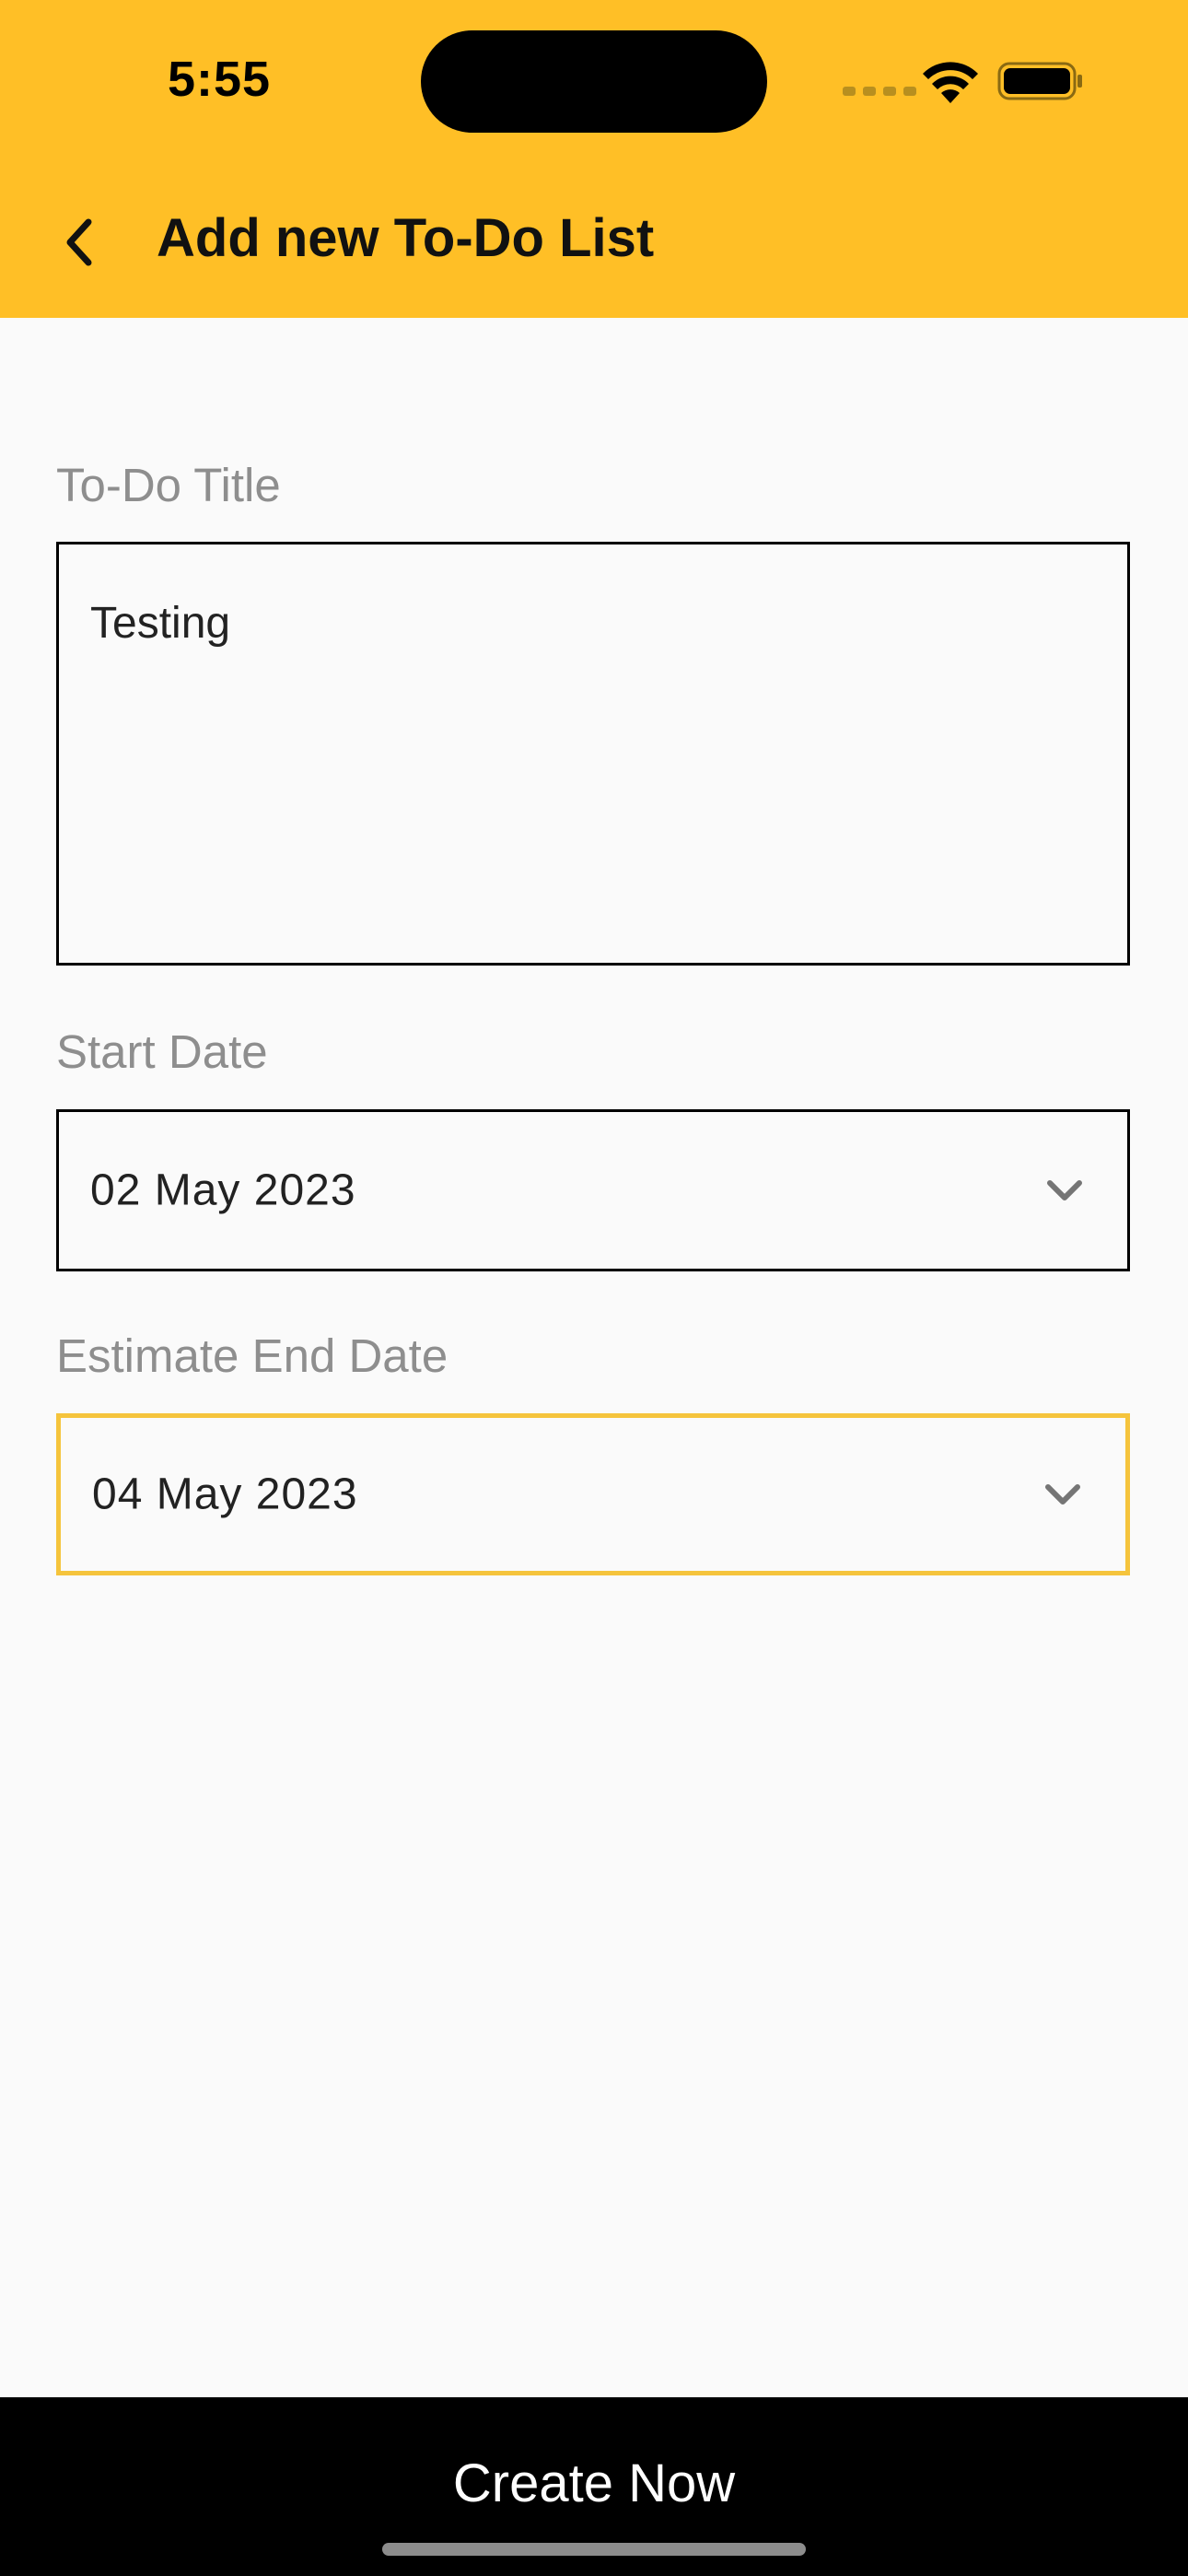 This screenshot has height=2576, width=1188. I want to click on end-date-value: 04 May 2023, so click(225, 1494).